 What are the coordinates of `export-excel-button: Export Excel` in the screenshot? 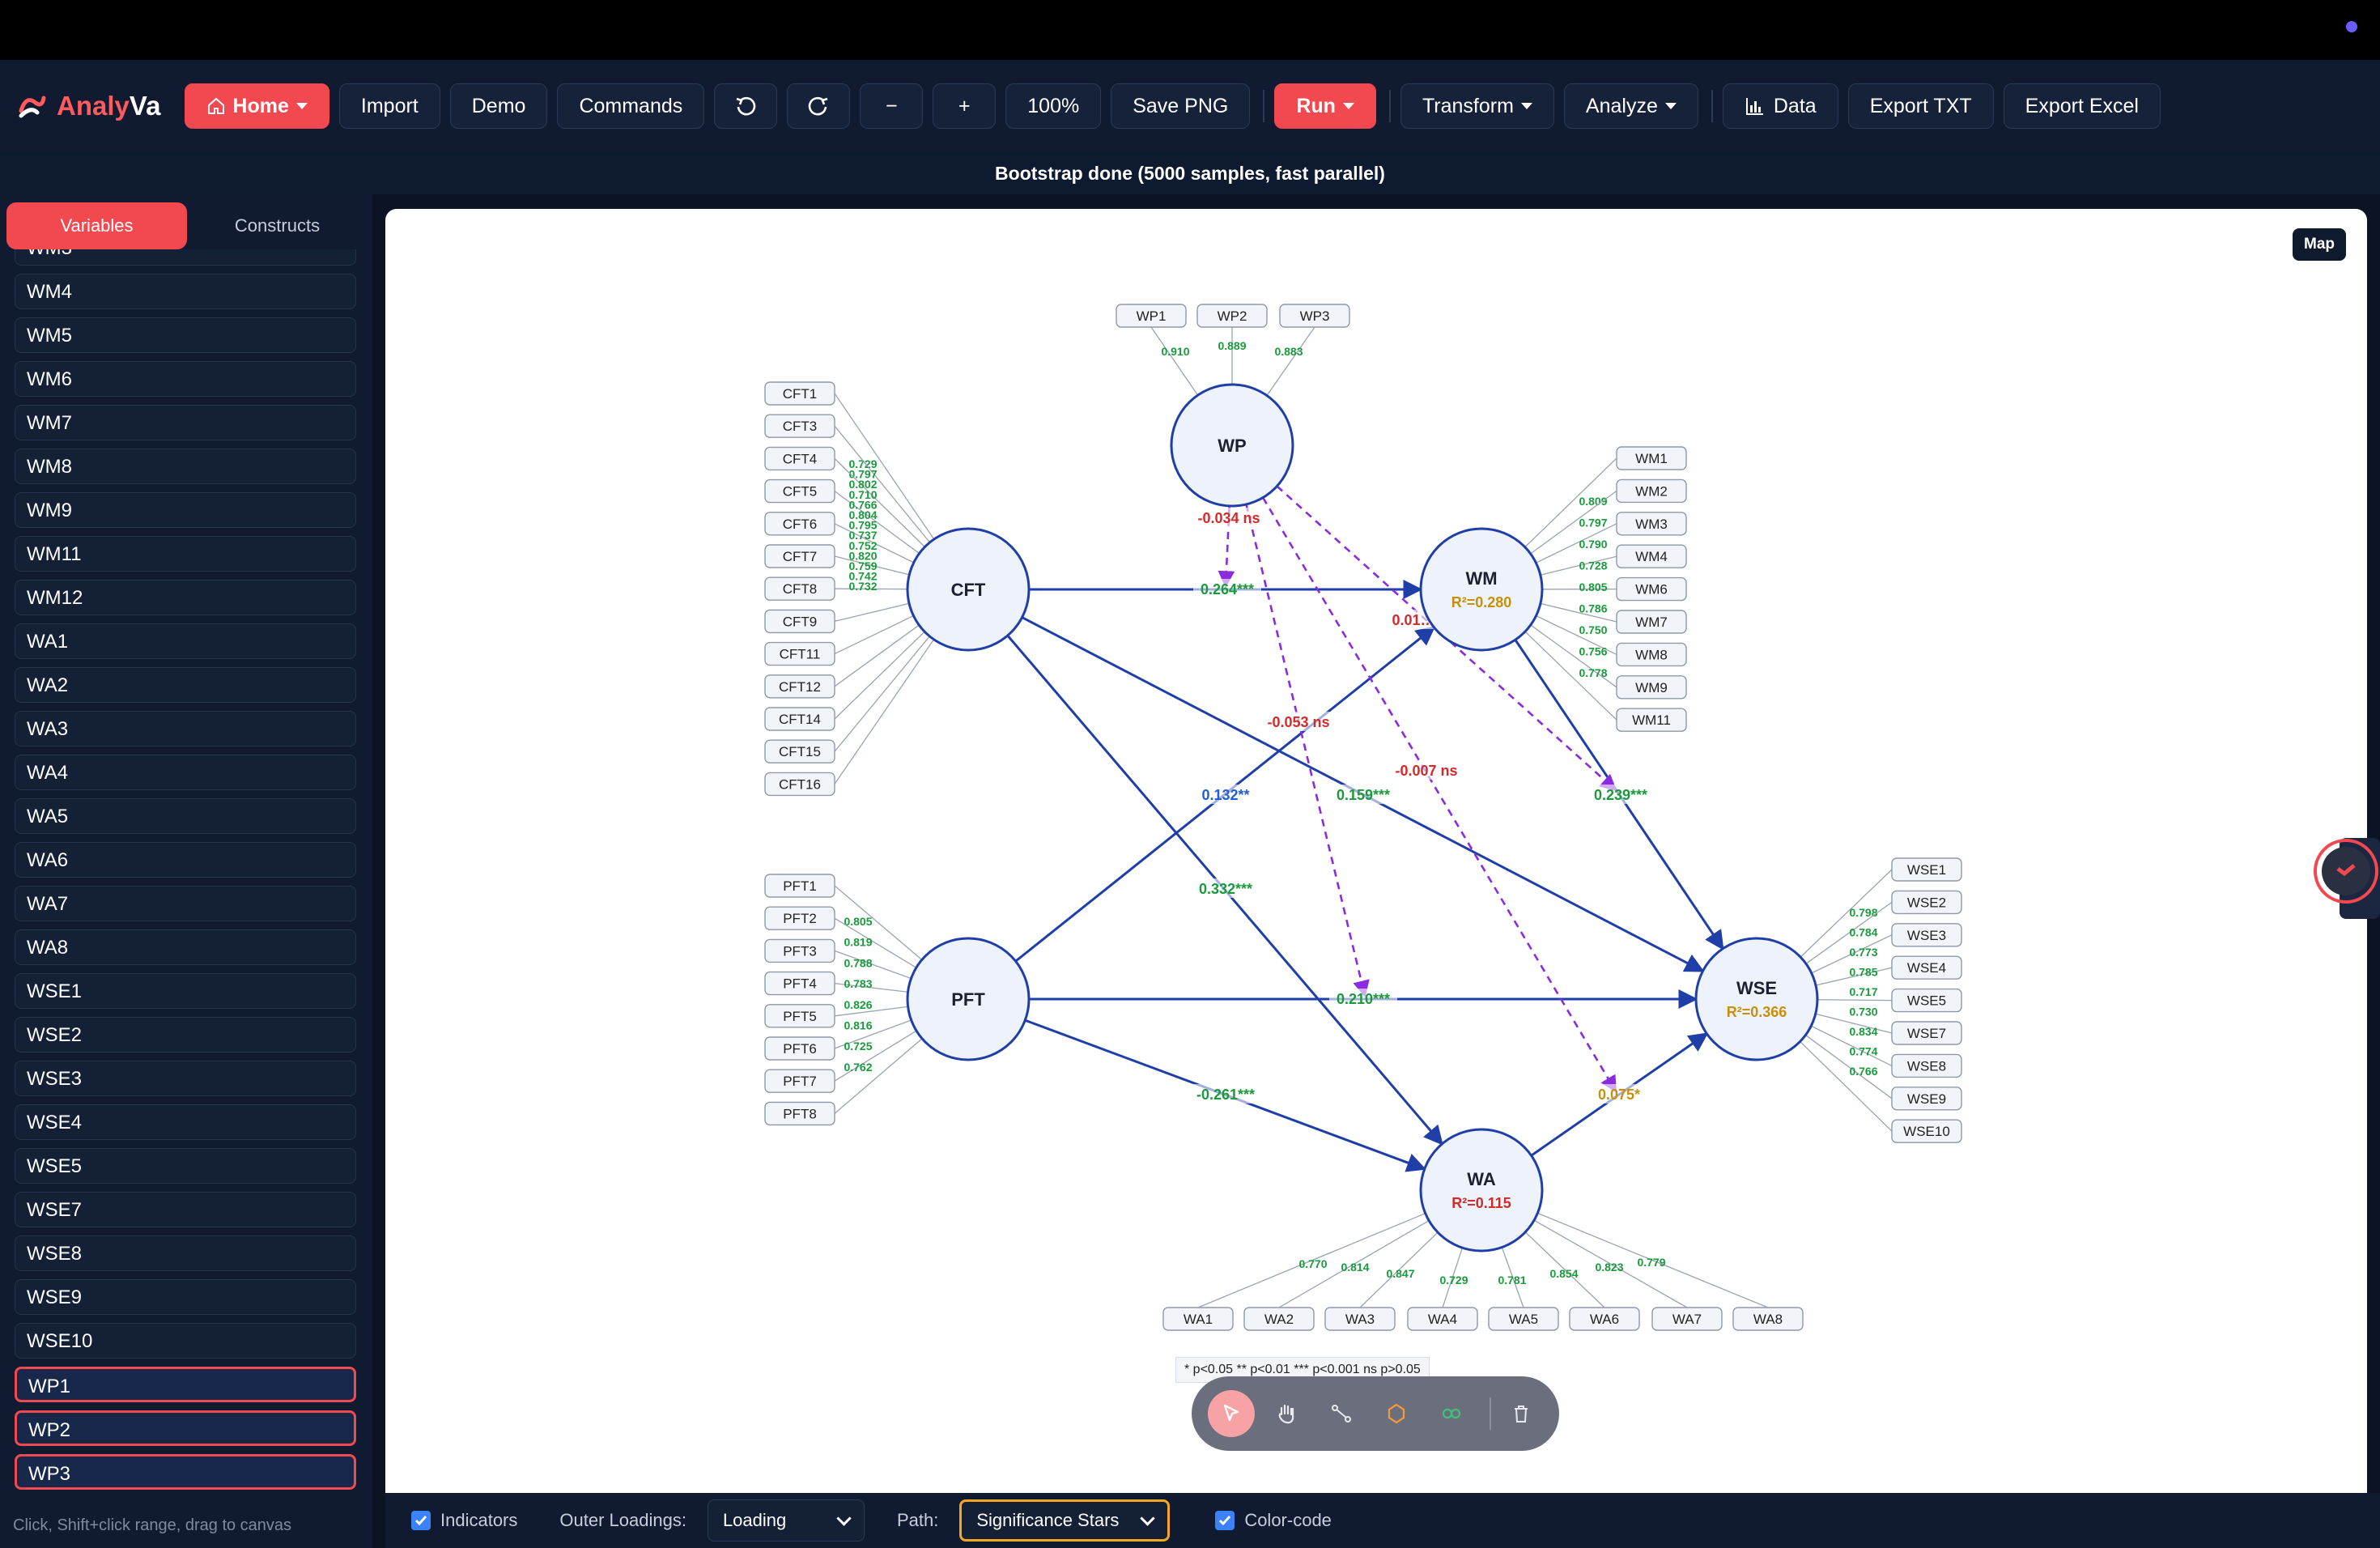 It's located at (2082, 106).